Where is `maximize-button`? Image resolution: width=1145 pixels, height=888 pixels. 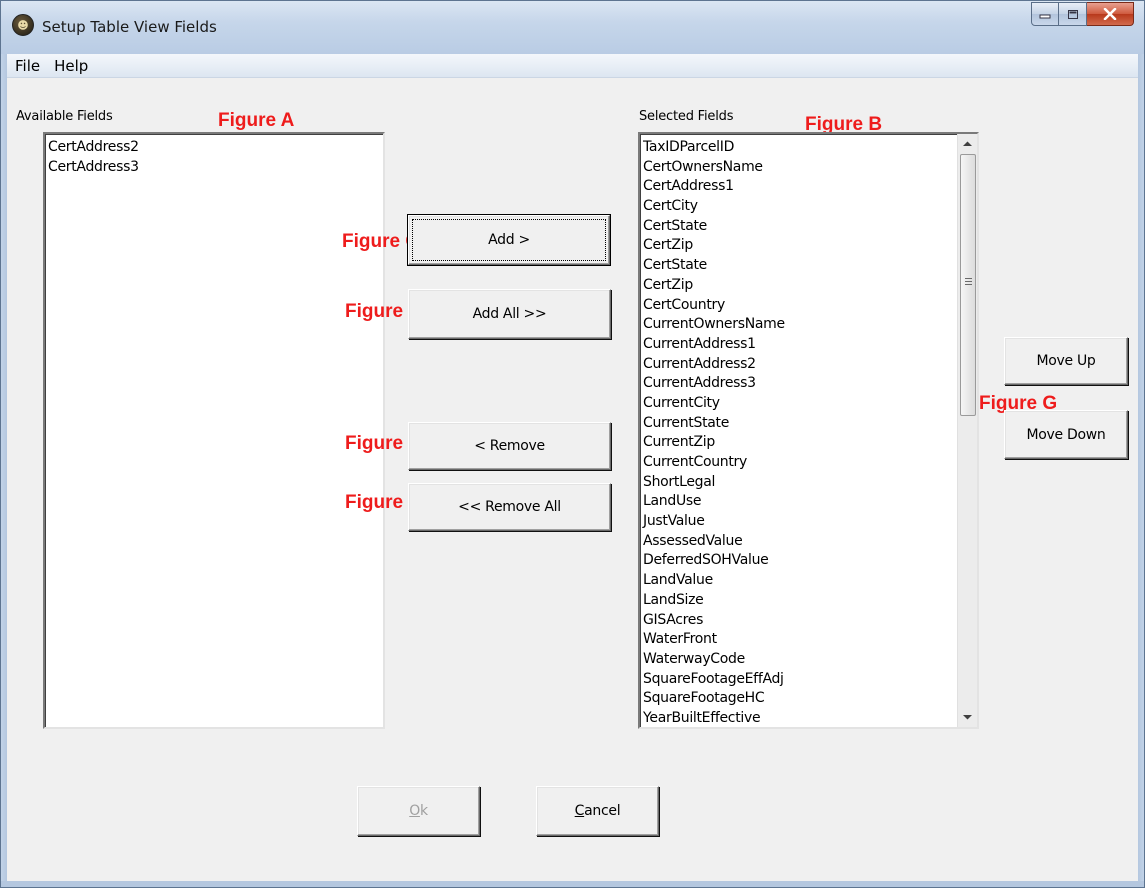
maximize-button is located at coordinates (1073, 14).